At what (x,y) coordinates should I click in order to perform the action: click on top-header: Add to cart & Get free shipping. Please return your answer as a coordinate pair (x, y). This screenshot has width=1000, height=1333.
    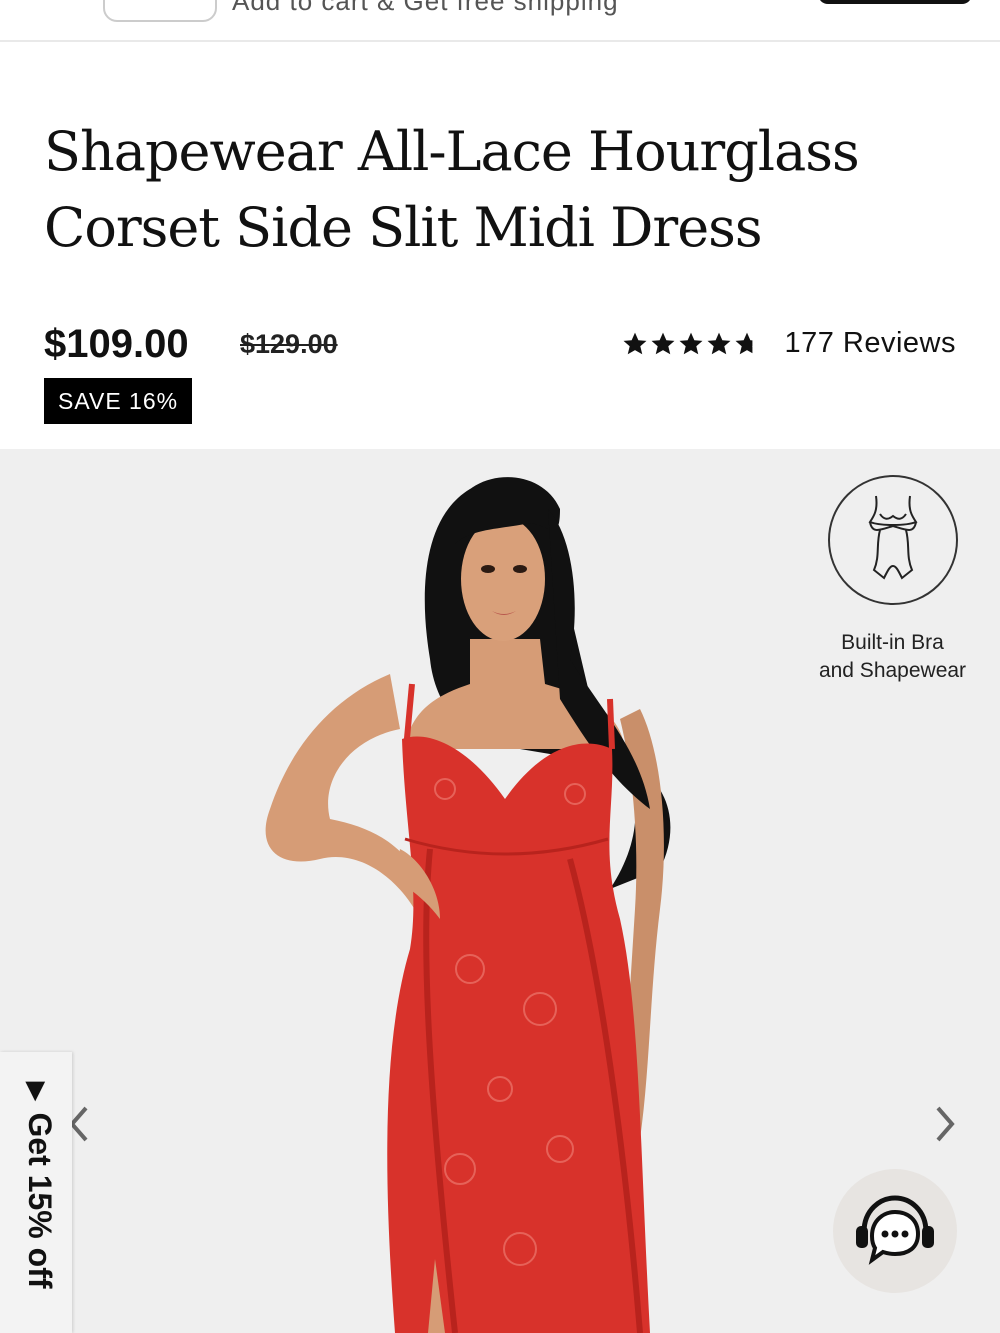
    Looking at the image, I should click on (500, 21).